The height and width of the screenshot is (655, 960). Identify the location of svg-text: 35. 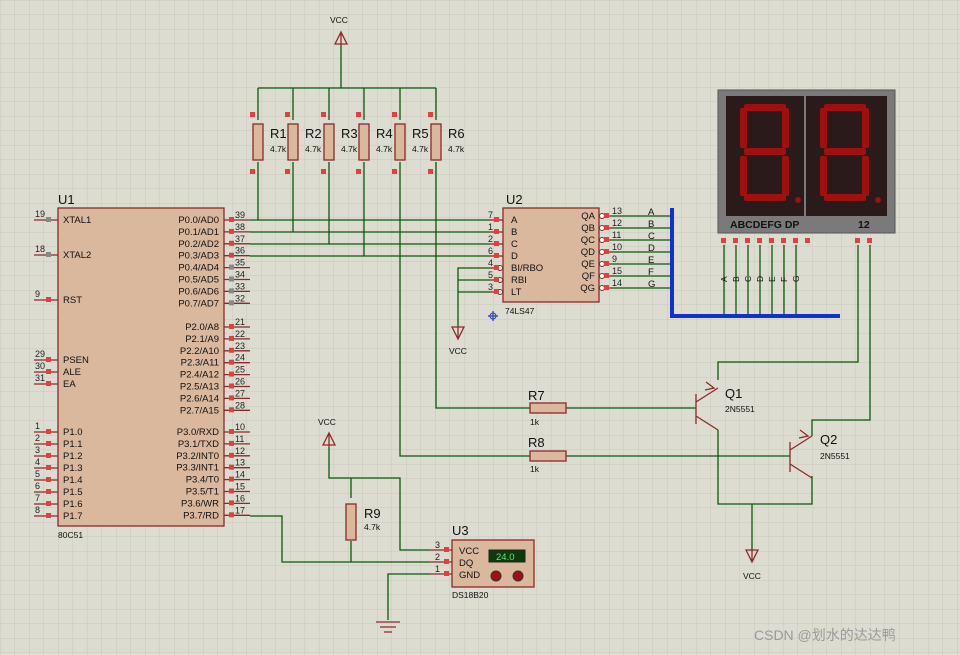
(240, 263).